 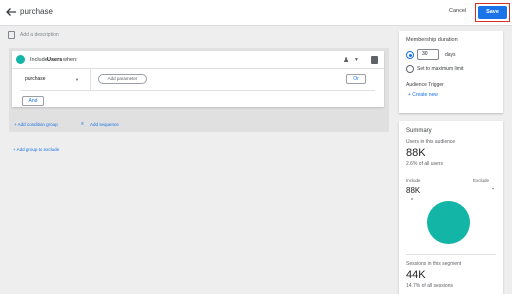 I want to click on and-button: And, so click(x=33, y=101).